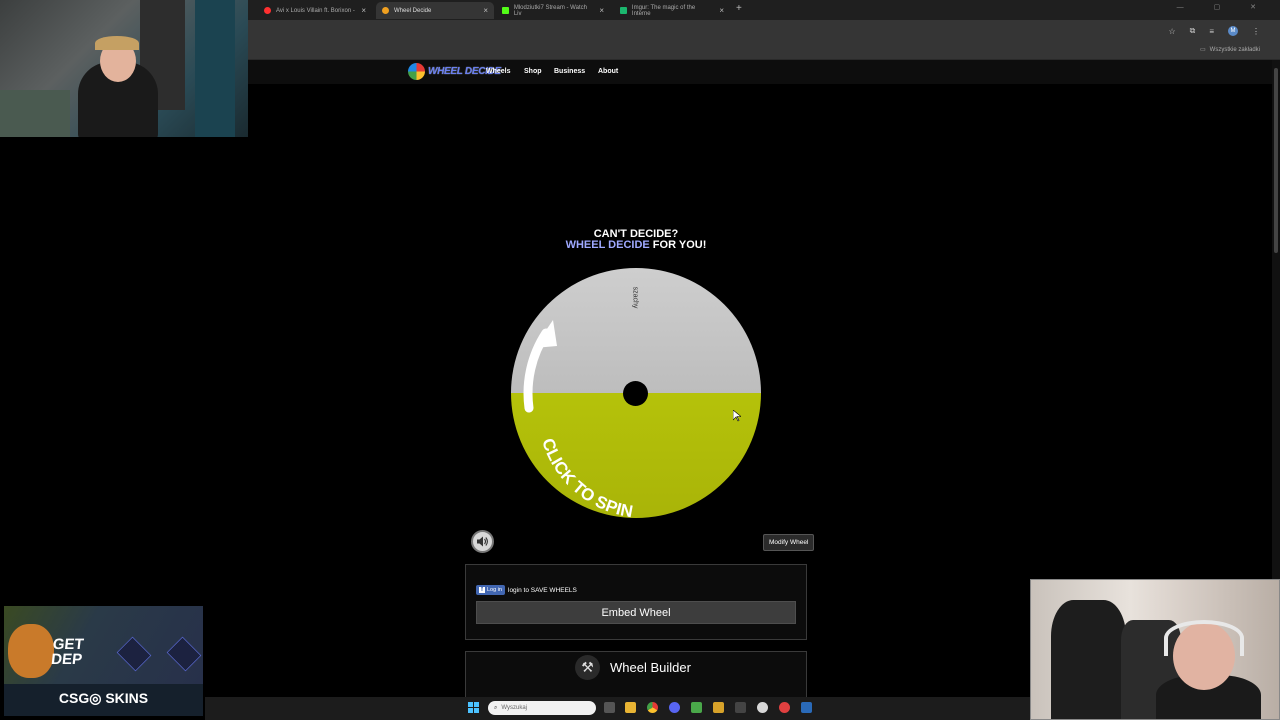 The width and height of the screenshot is (1280, 720). What do you see at coordinates (542, 708) in the screenshot?
I see `taskbar-search: ⌕ Wyszukaj` at bounding box center [542, 708].